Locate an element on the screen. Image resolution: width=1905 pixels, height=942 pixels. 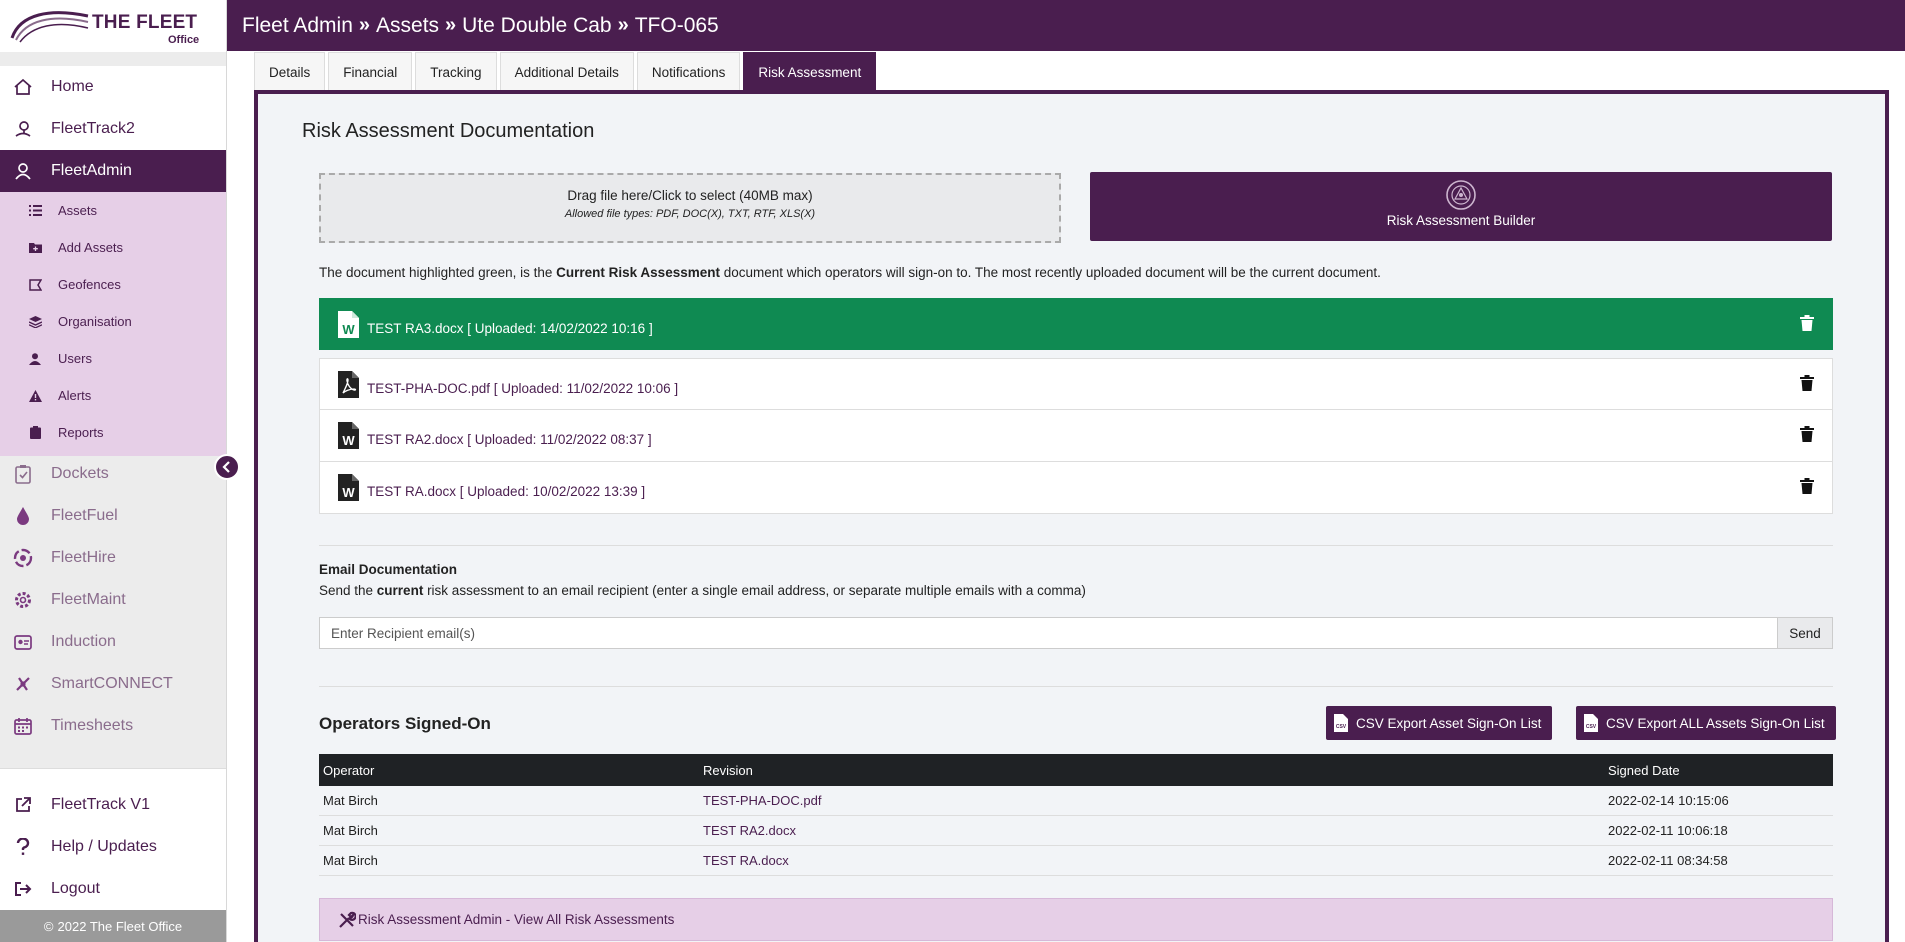
nav-dockets: Dockets is located at coordinates (113, 474).